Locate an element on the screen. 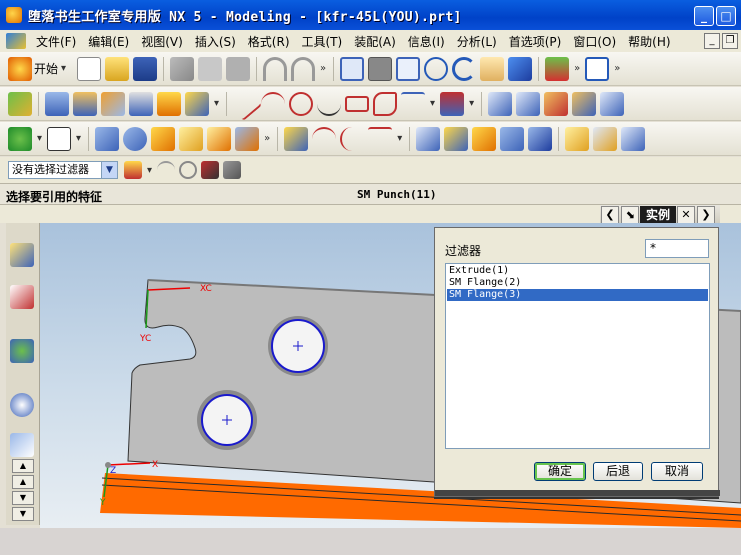 The height and width of the screenshot is (555, 741). surface-icon is located at coordinates (500, 103).